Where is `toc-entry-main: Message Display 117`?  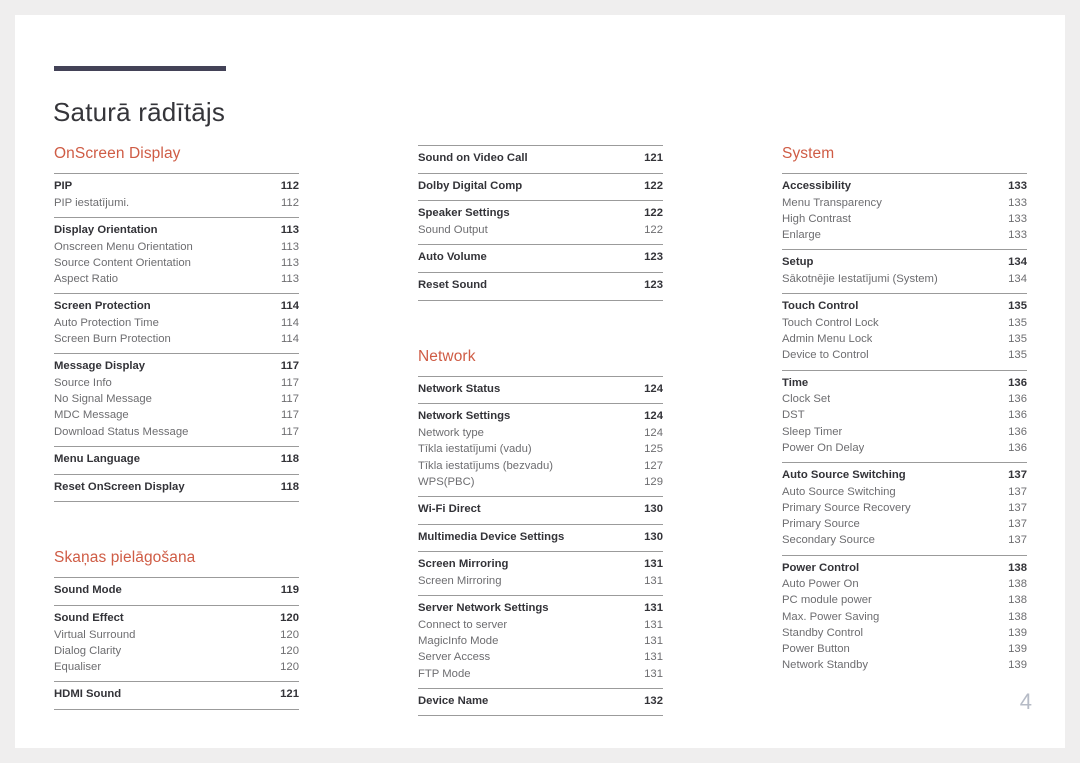 toc-entry-main: Message Display 117 is located at coordinates (176, 366).